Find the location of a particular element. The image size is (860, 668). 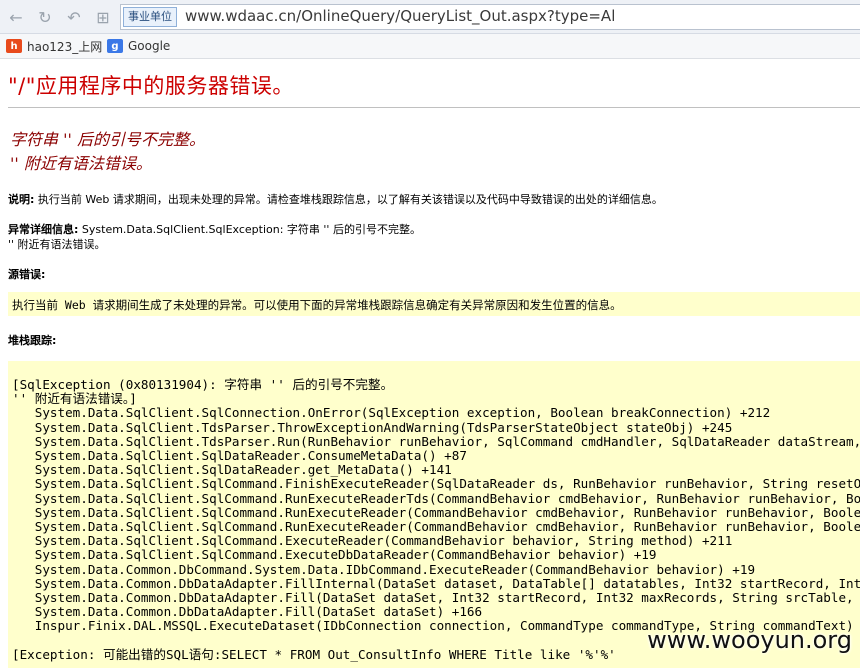

error-message-line2: '' 附近有语法错误。 is located at coordinates (81, 163).